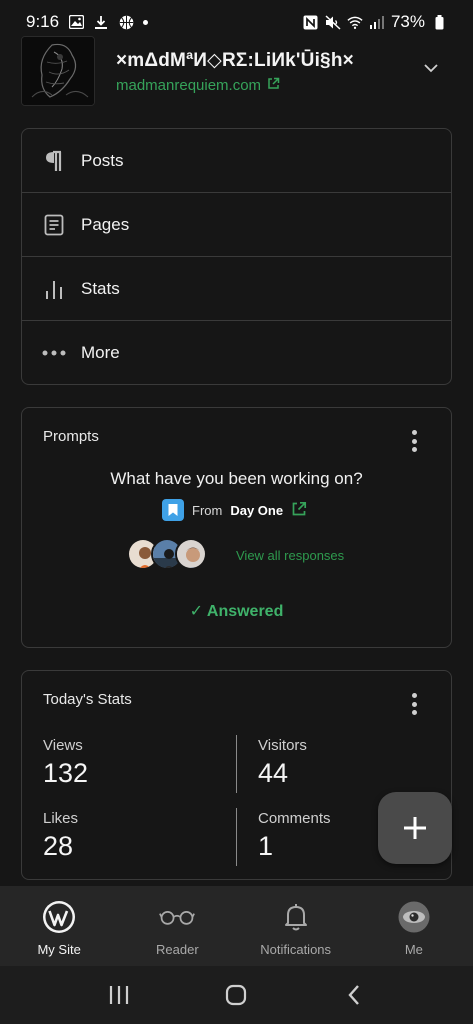 The width and height of the screenshot is (473, 1024). I want to click on menu-label-posts: Posts, so click(102, 160).